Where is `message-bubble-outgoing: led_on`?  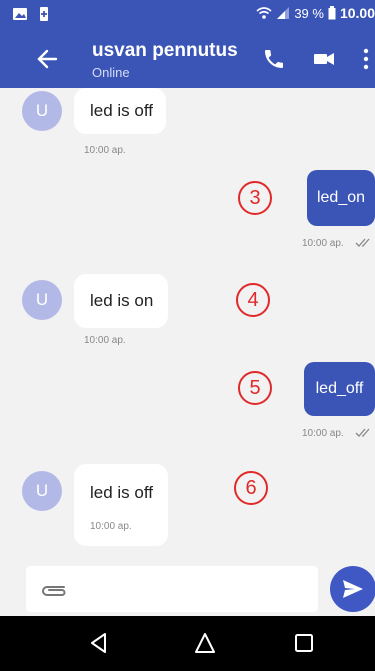
message-bubble-outgoing: led_on is located at coordinates (341, 198).